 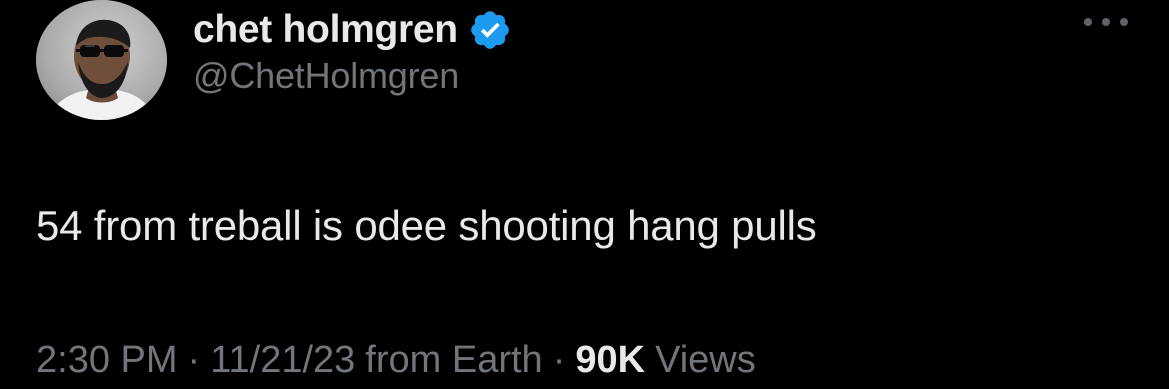 I want to click on tweet-source: from Earth, so click(x=454, y=360).